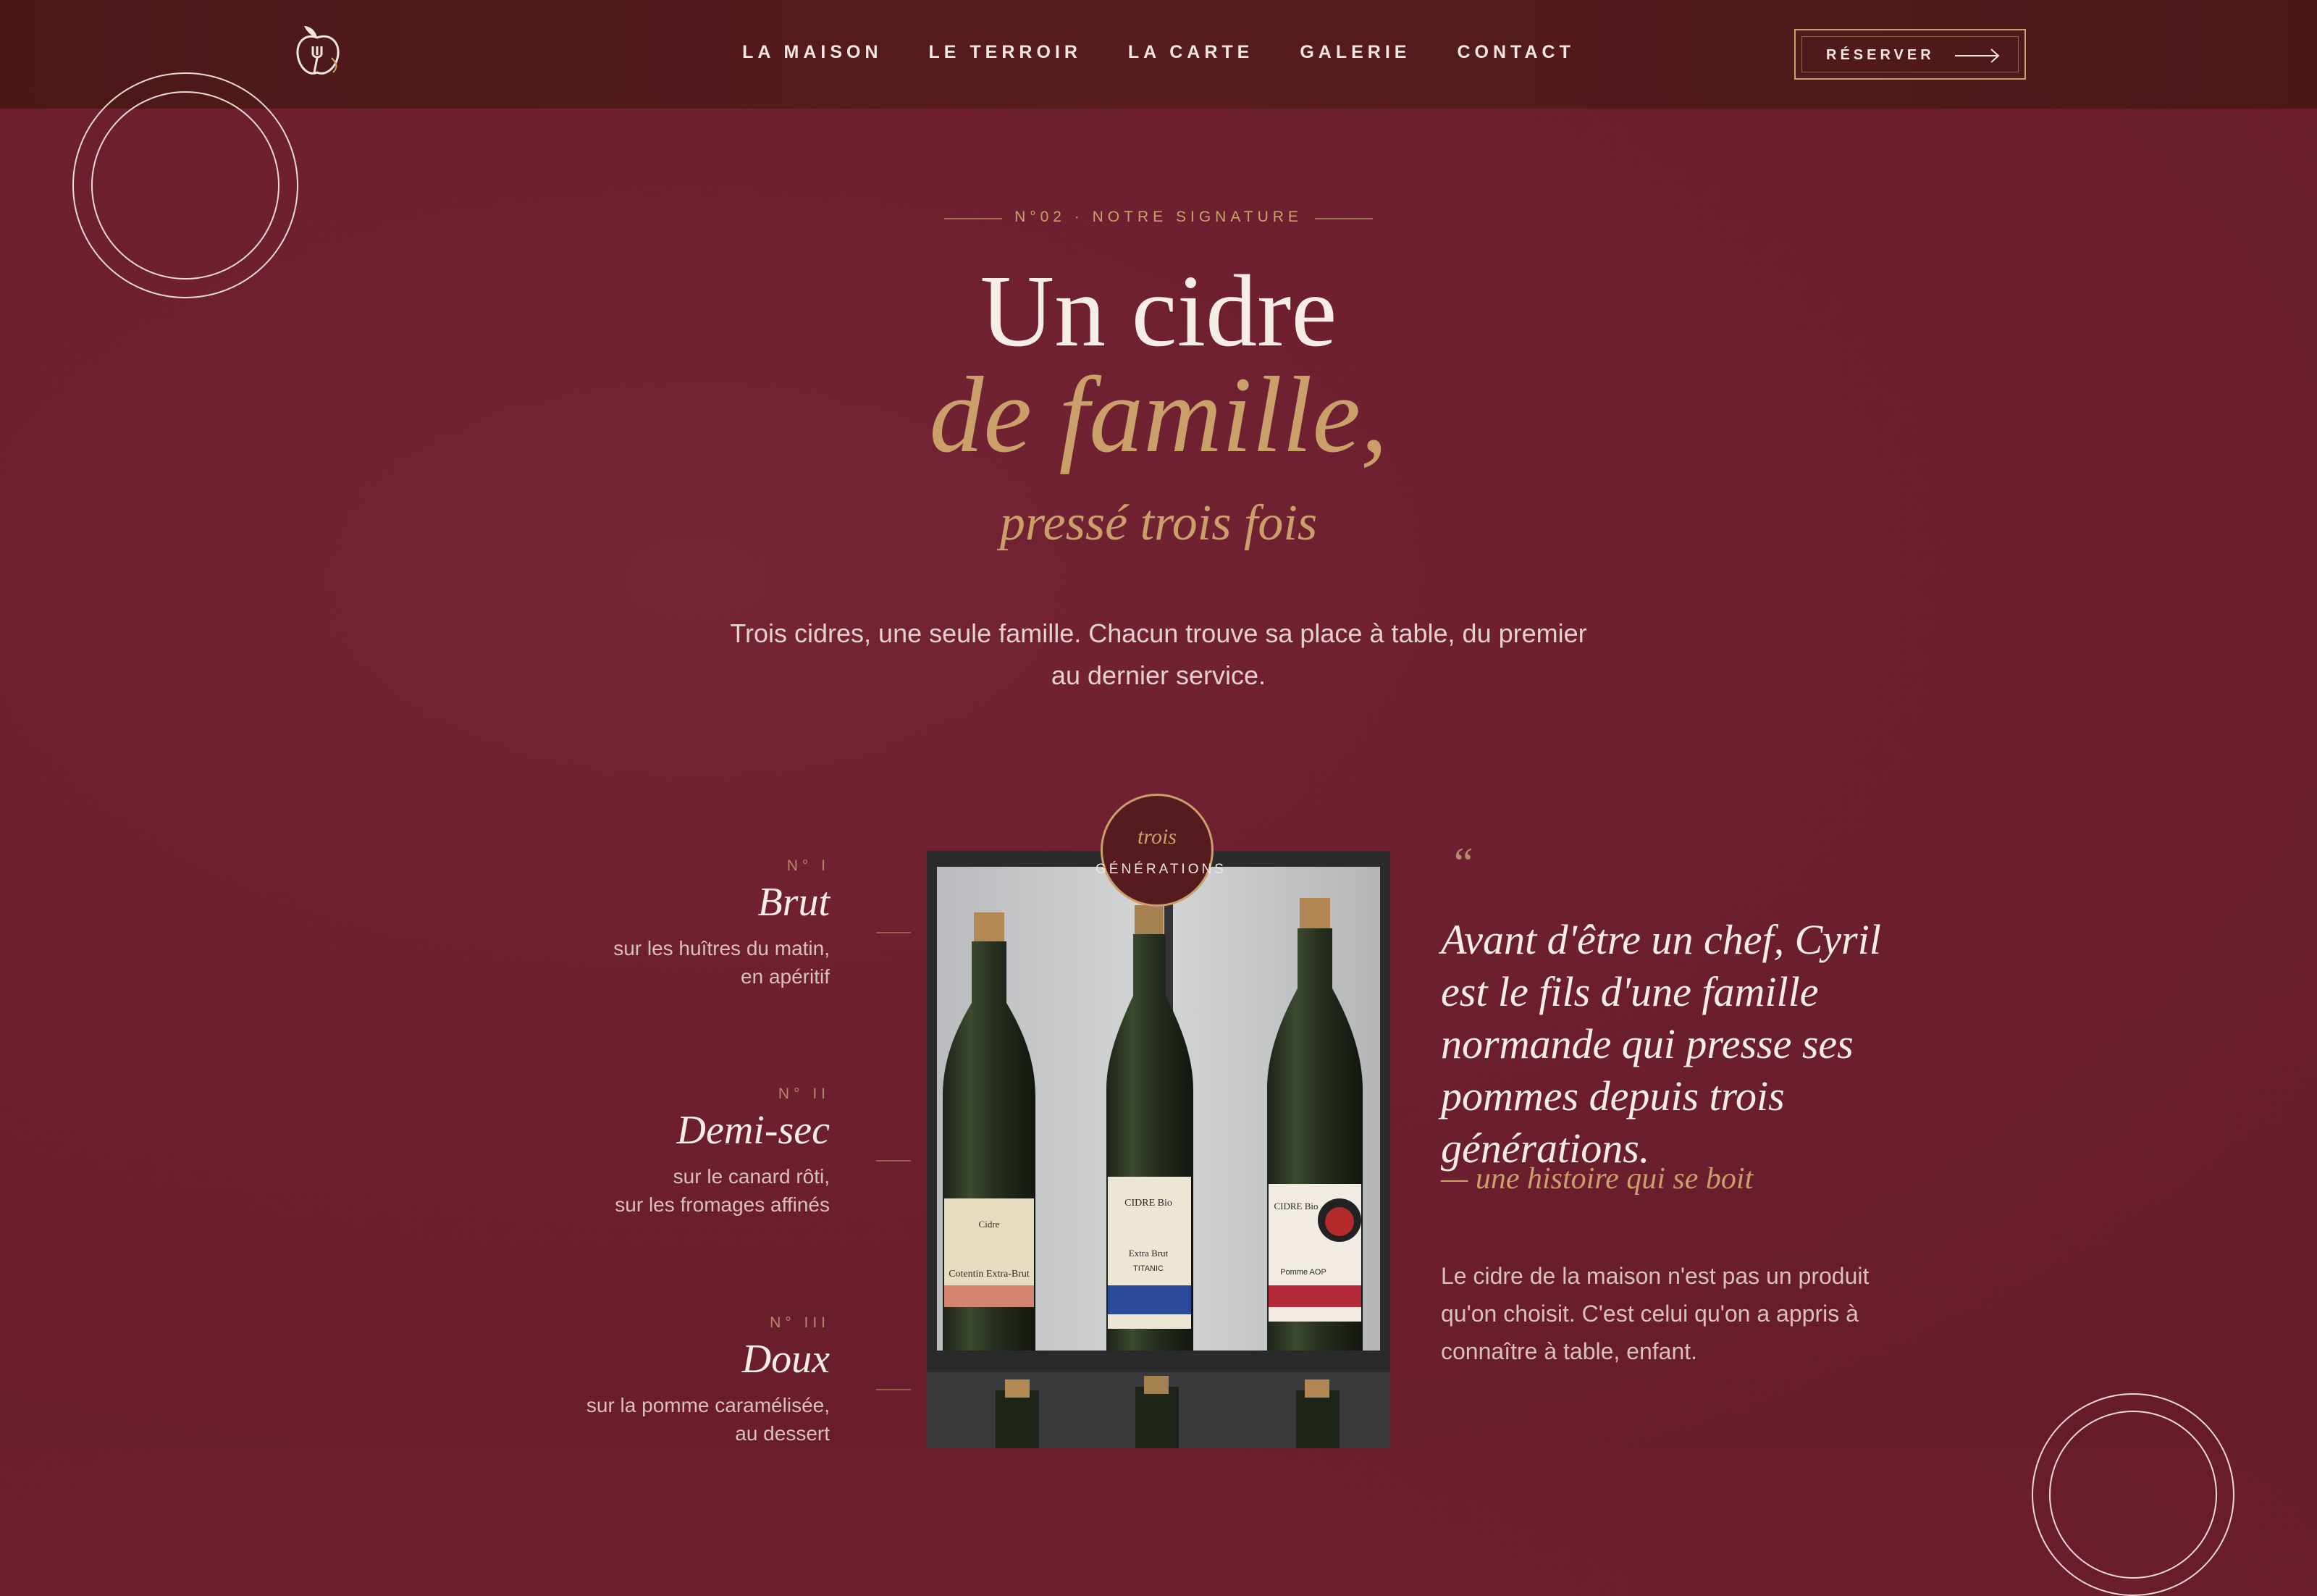  I want to click on nav-la-maison: LA MAISON, so click(812, 52).